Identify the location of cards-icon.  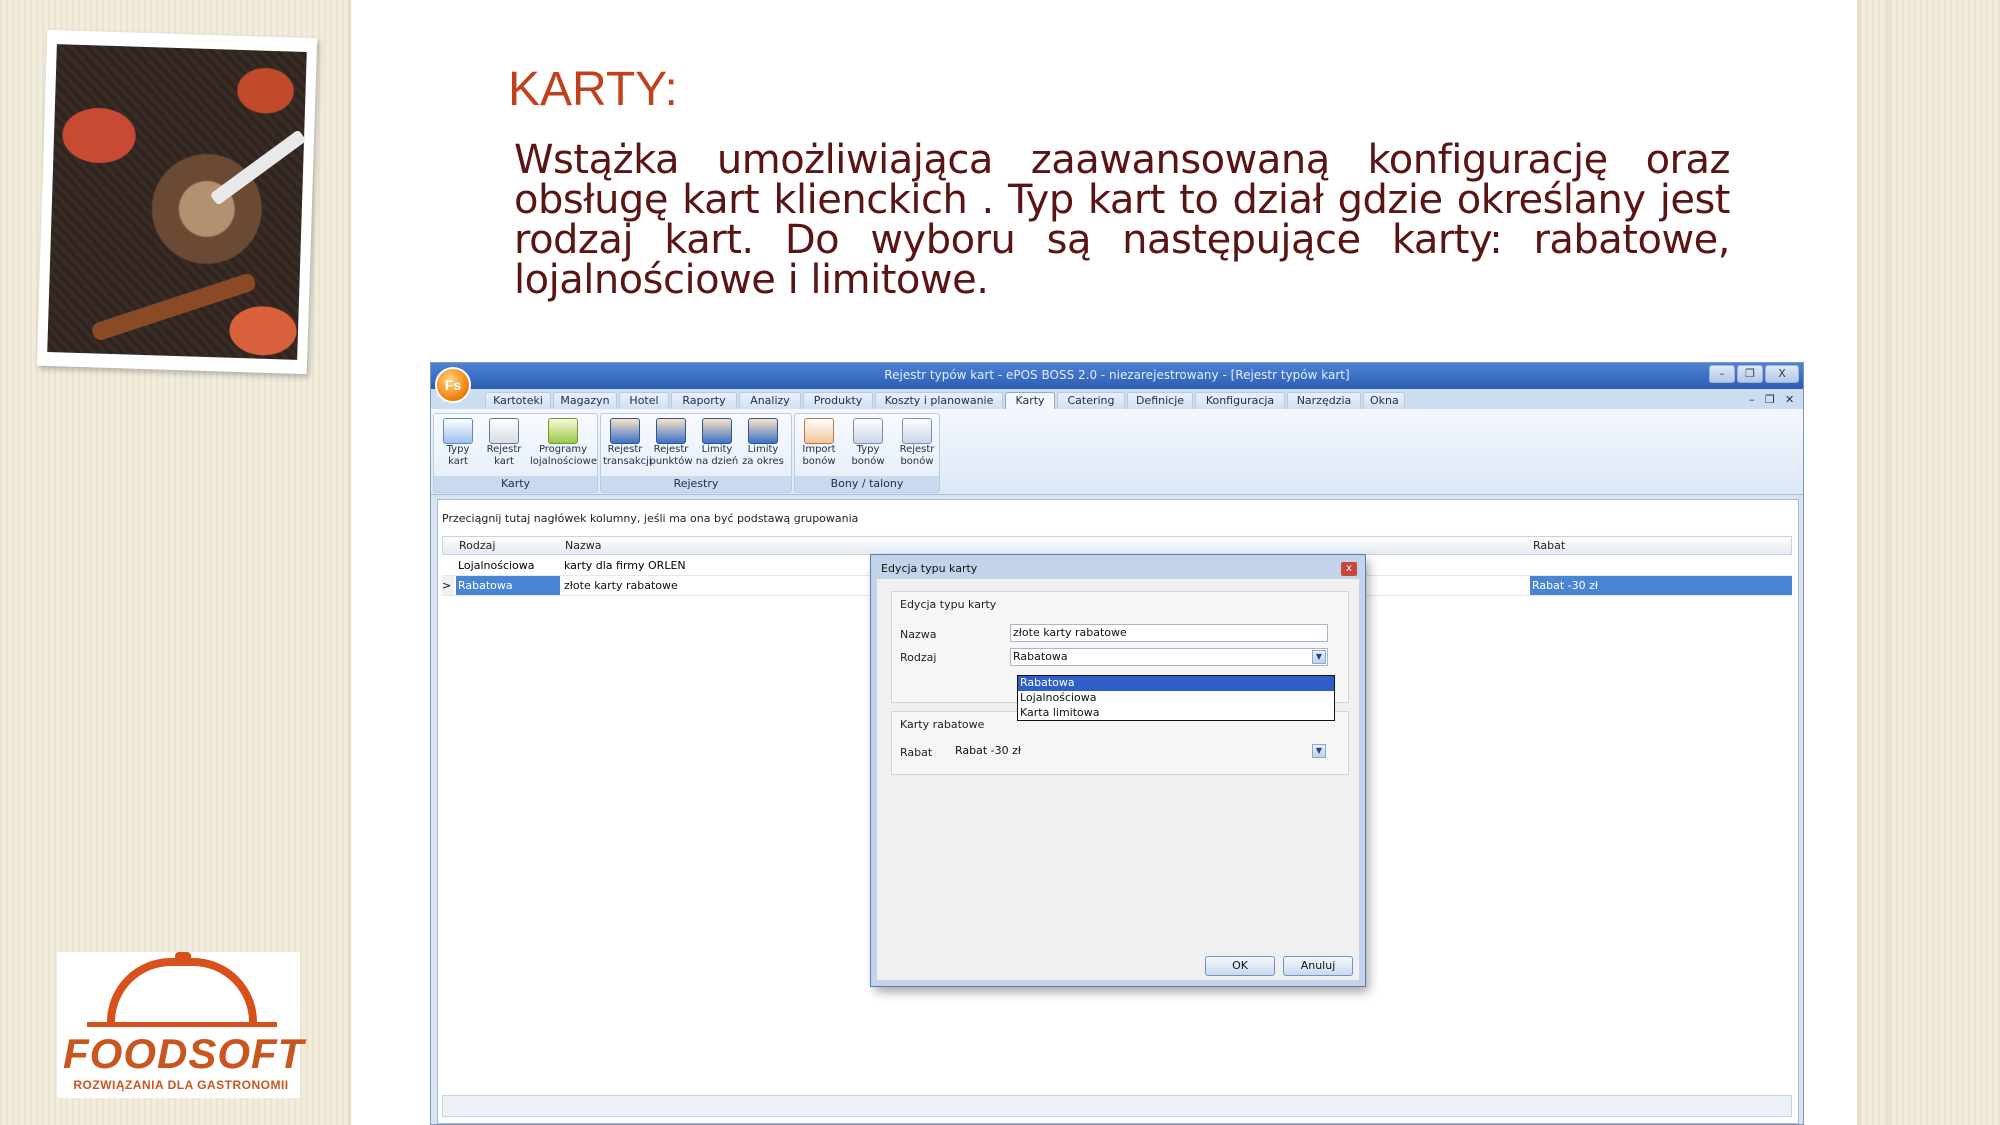
(458, 431).